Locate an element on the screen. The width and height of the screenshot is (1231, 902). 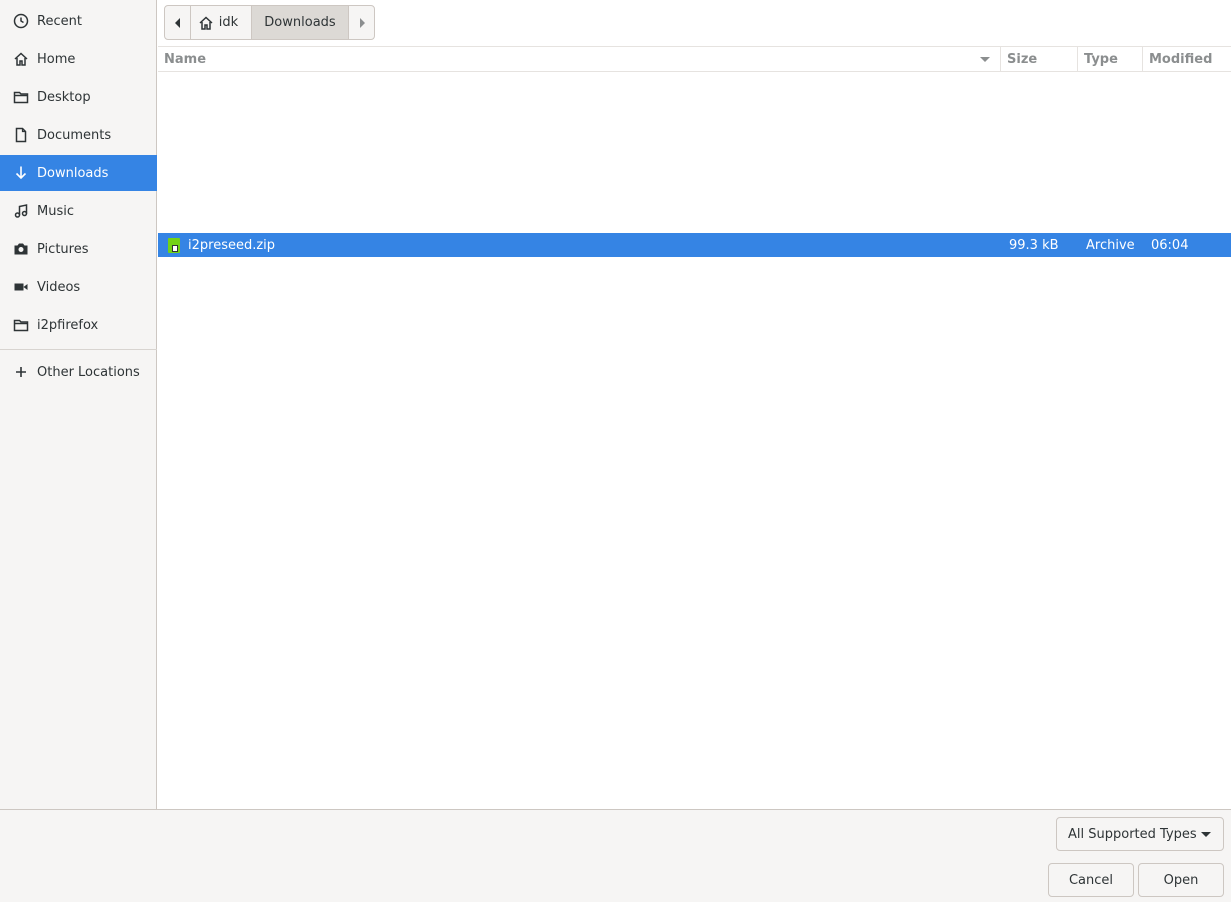
path-downloads-button: Downloads is located at coordinates (300, 22).